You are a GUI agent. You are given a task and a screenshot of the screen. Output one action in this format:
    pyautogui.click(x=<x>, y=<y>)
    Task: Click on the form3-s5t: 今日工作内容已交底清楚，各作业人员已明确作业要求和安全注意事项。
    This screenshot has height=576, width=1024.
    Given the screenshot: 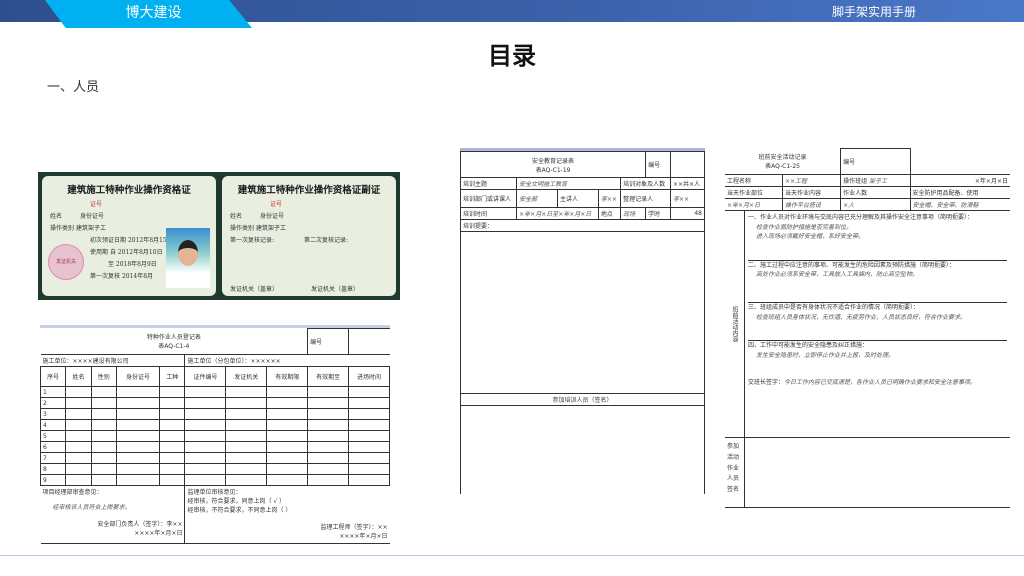 What is the action you would take?
    pyautogui.click(x=880, y=383)
    